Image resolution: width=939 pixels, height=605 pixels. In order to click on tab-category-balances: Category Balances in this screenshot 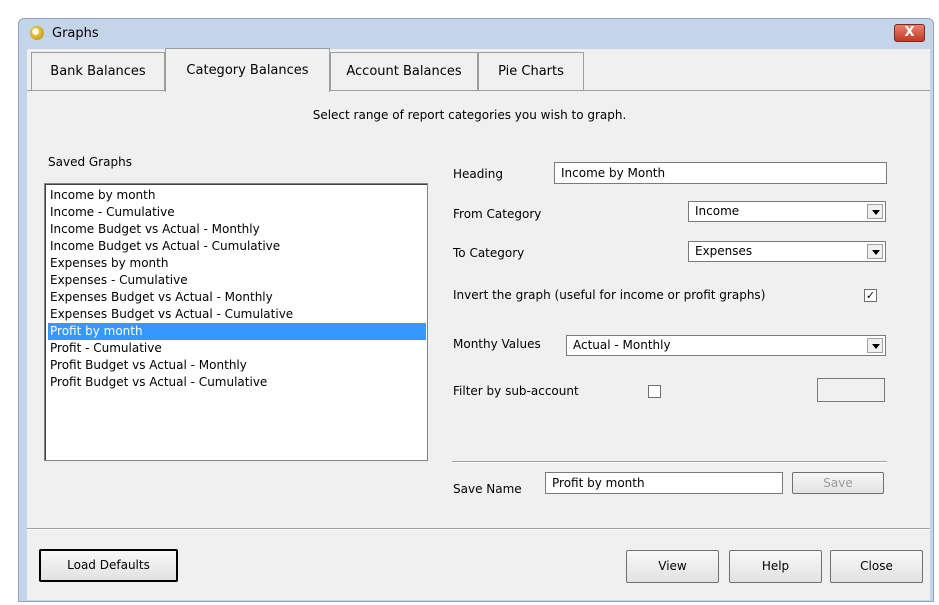, I will do `click(247, 70)`.